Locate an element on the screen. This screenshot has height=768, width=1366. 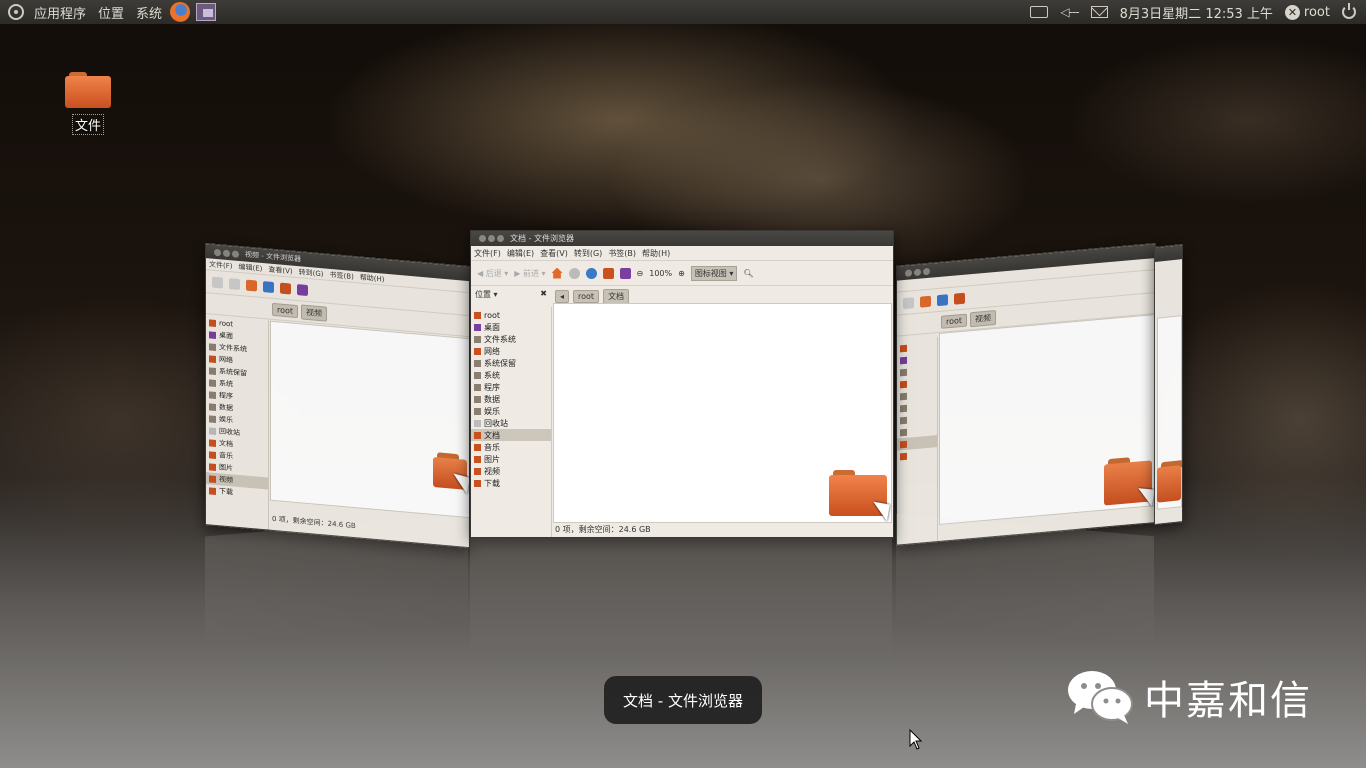
place-programs: 程序 is located at coordinates (511, 387).